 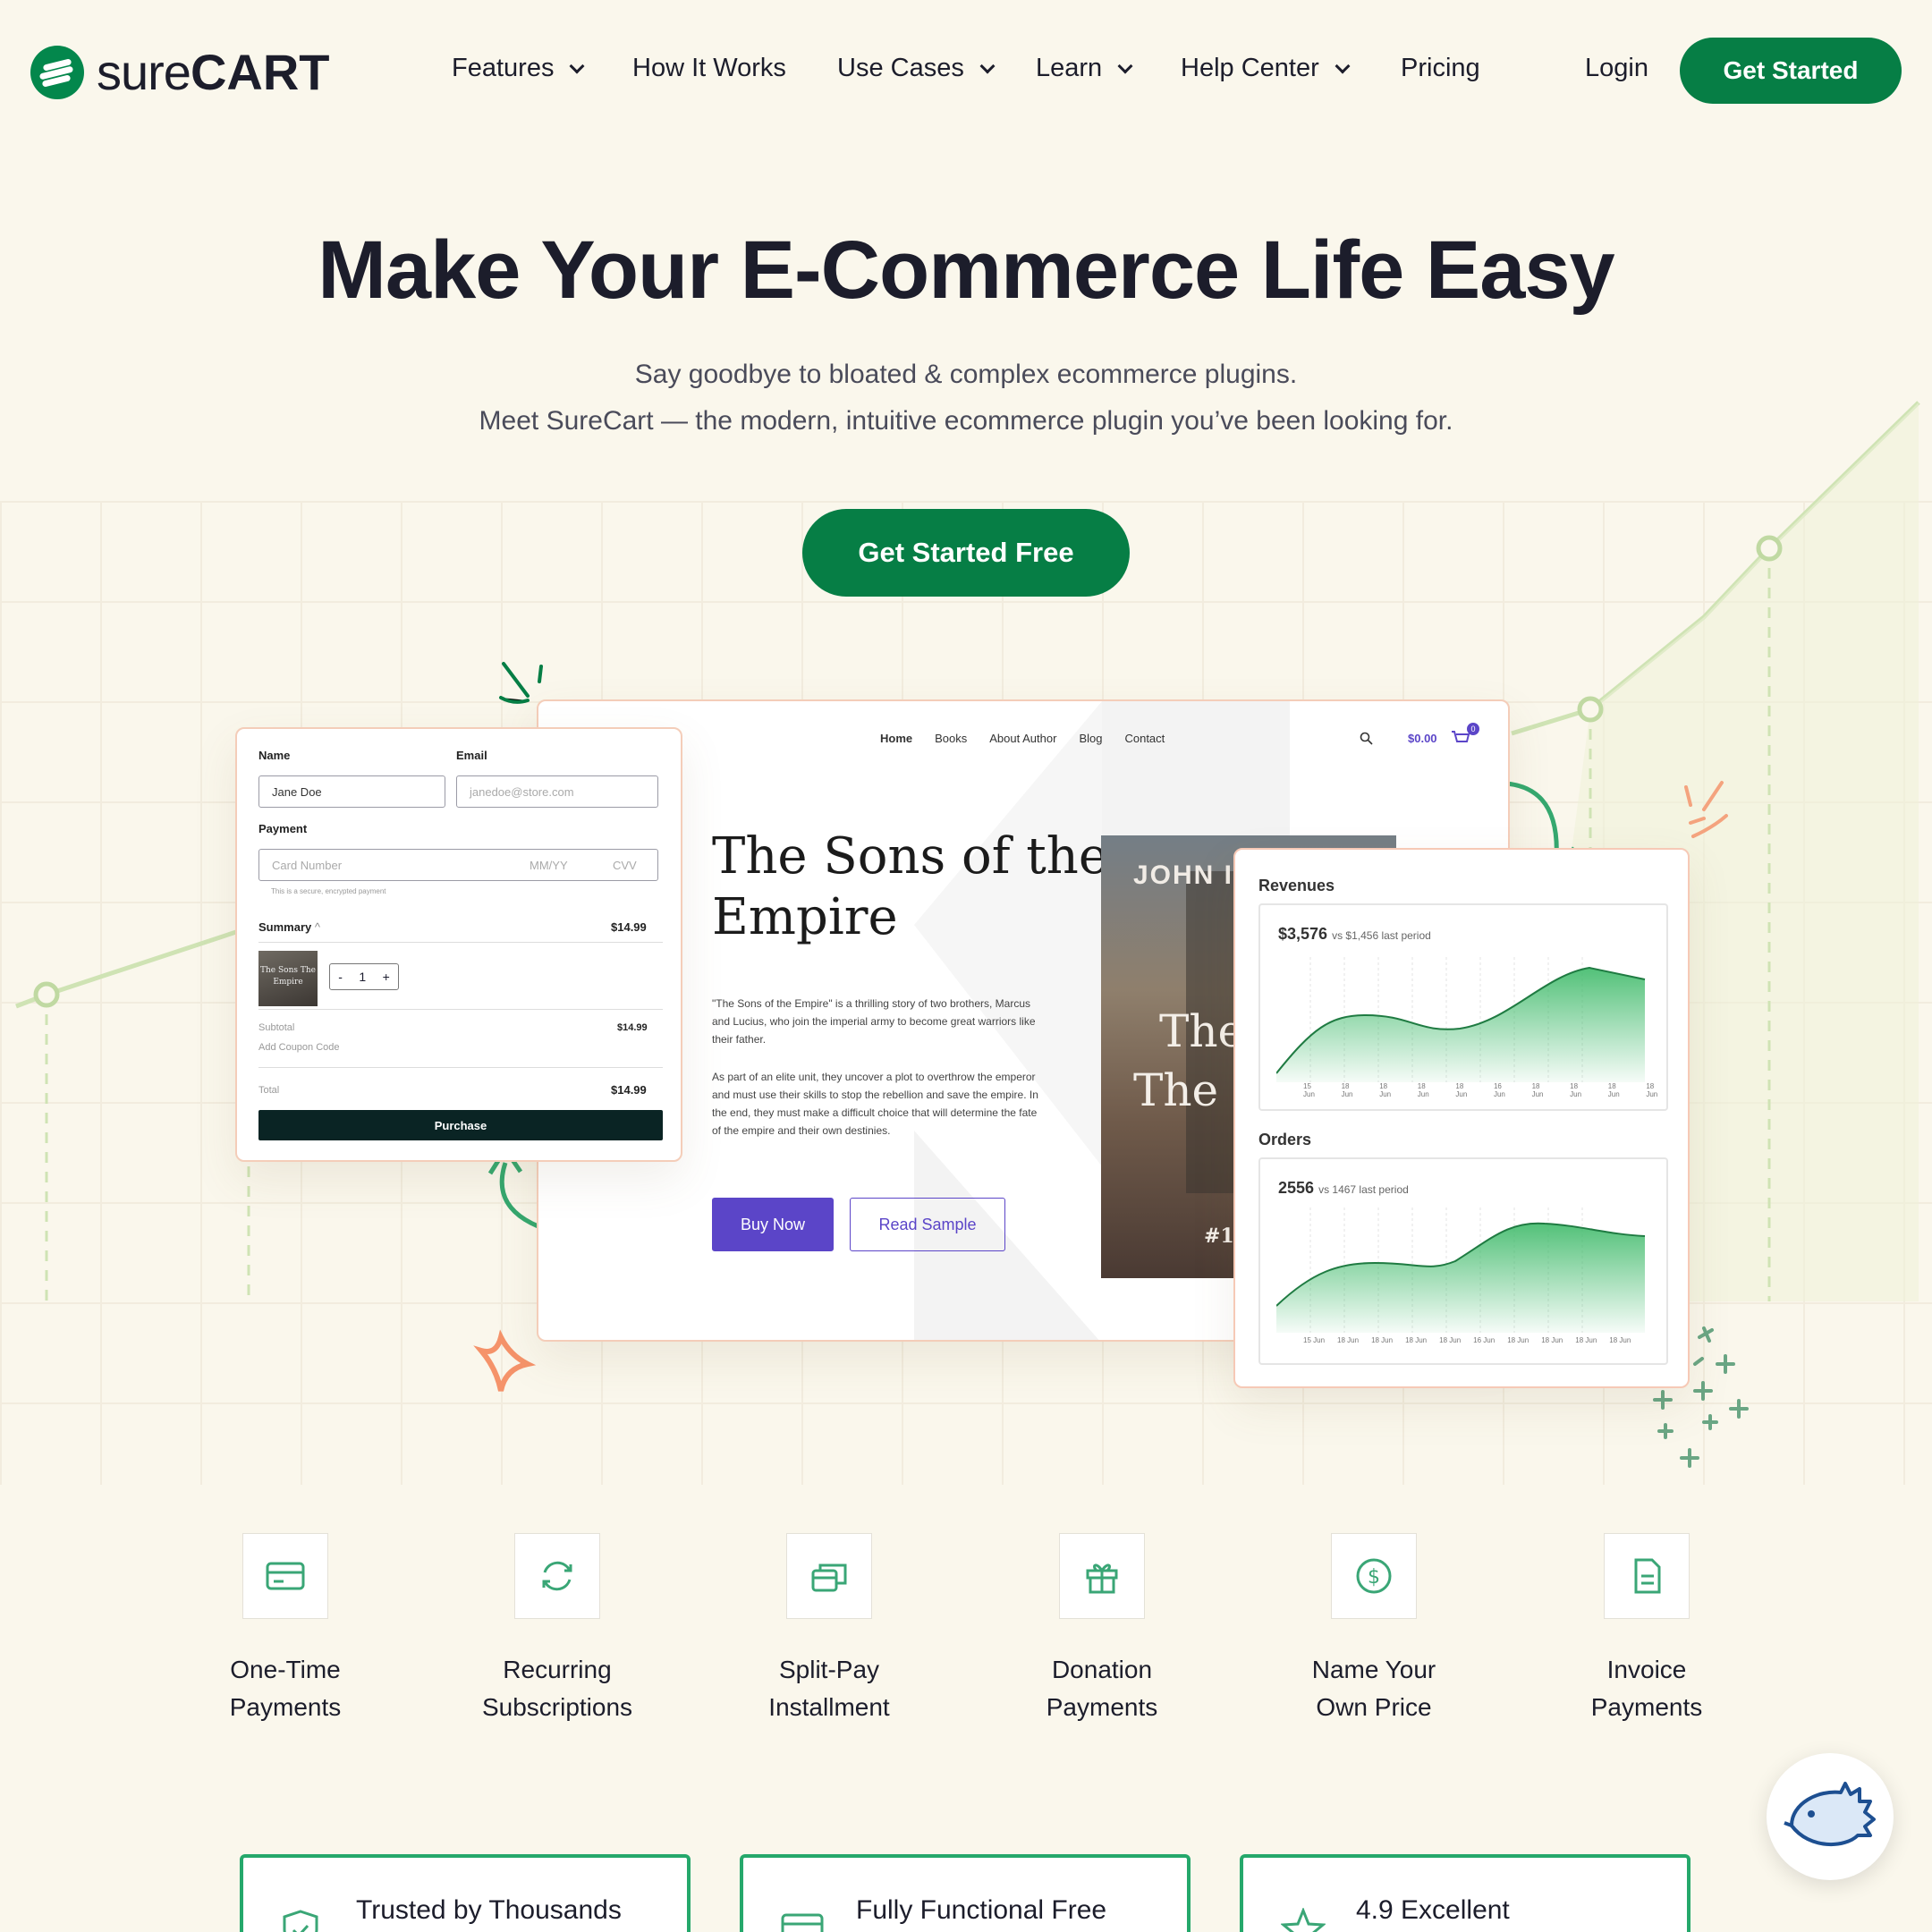 What do you see at coordinates (460, 1125) in the screenshot?
I see `purchase-button: Purchase` at bounding box center [460, 1125].